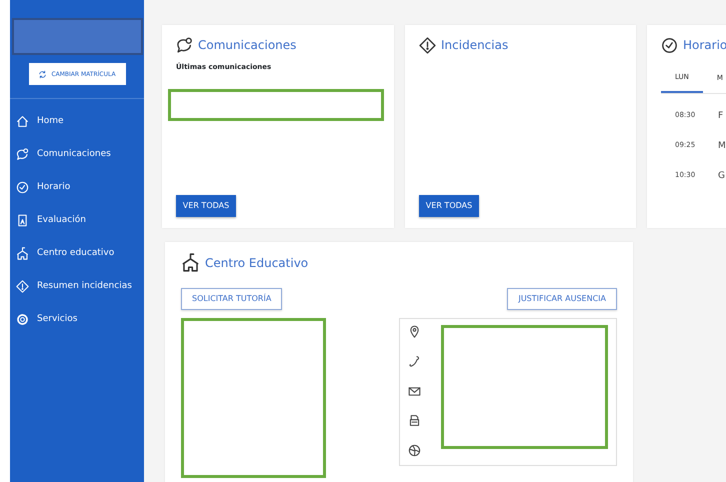 The height and width of the screenshot is (482, 726). I want to click on card-title: Comunicaciones, so click(247, 45).